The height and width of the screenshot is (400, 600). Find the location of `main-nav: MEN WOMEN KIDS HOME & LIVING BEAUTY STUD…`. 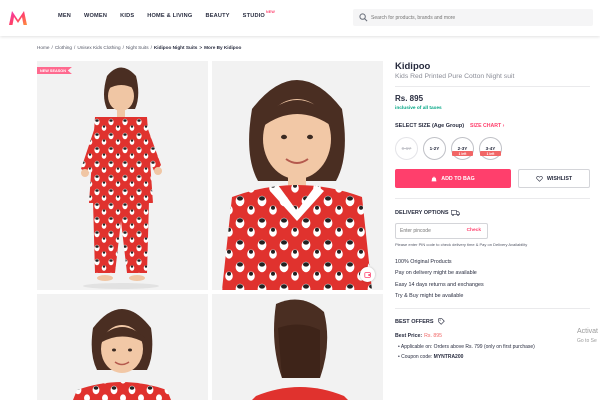

main-nav: MEN WOMEN KIDS HOME & LIVING BEAUTY STUD… is located at coordinates (168, 14).